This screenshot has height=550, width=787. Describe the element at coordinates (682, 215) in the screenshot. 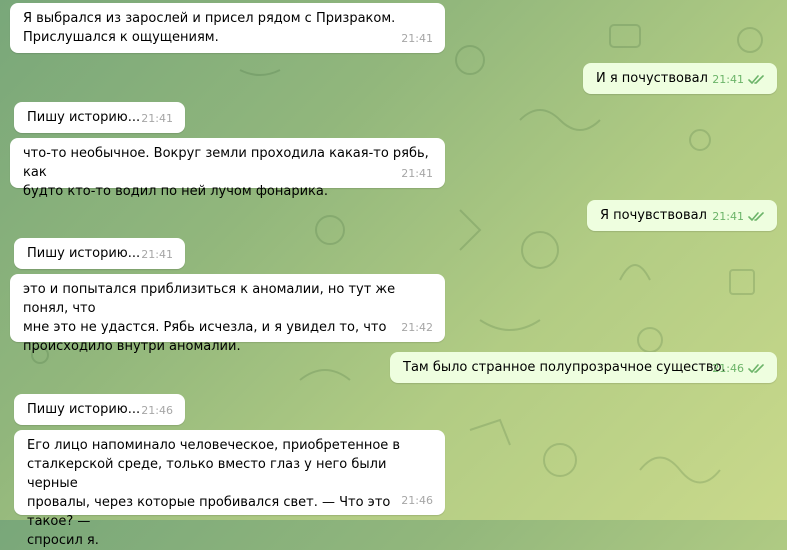

I see `message-outgoing: Я почувствовал 21:41` at that location.